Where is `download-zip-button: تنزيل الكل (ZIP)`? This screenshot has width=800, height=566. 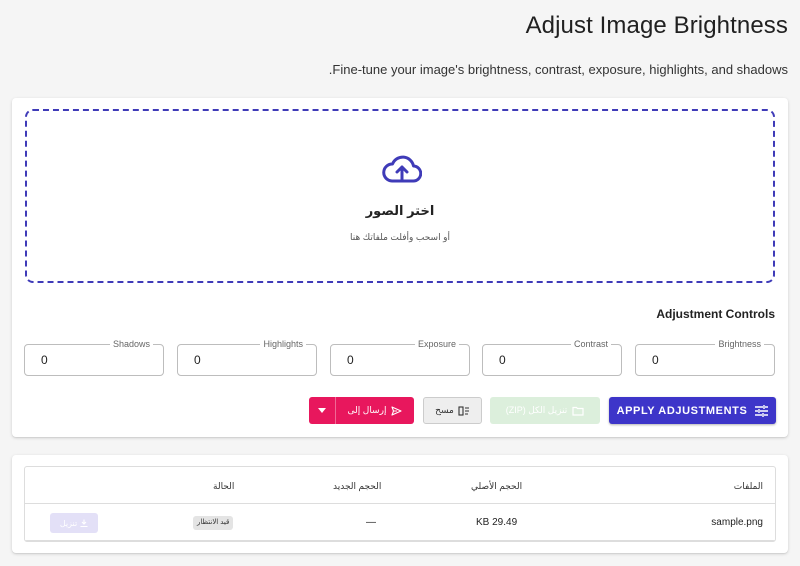 download-zip-button: تنزيل الكل (ZIP) is located at coordinates (545, 410).